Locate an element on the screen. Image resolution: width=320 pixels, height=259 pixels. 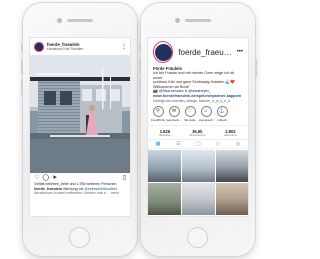
igtv-icon: ▢ is located at coordinates (198, 144).